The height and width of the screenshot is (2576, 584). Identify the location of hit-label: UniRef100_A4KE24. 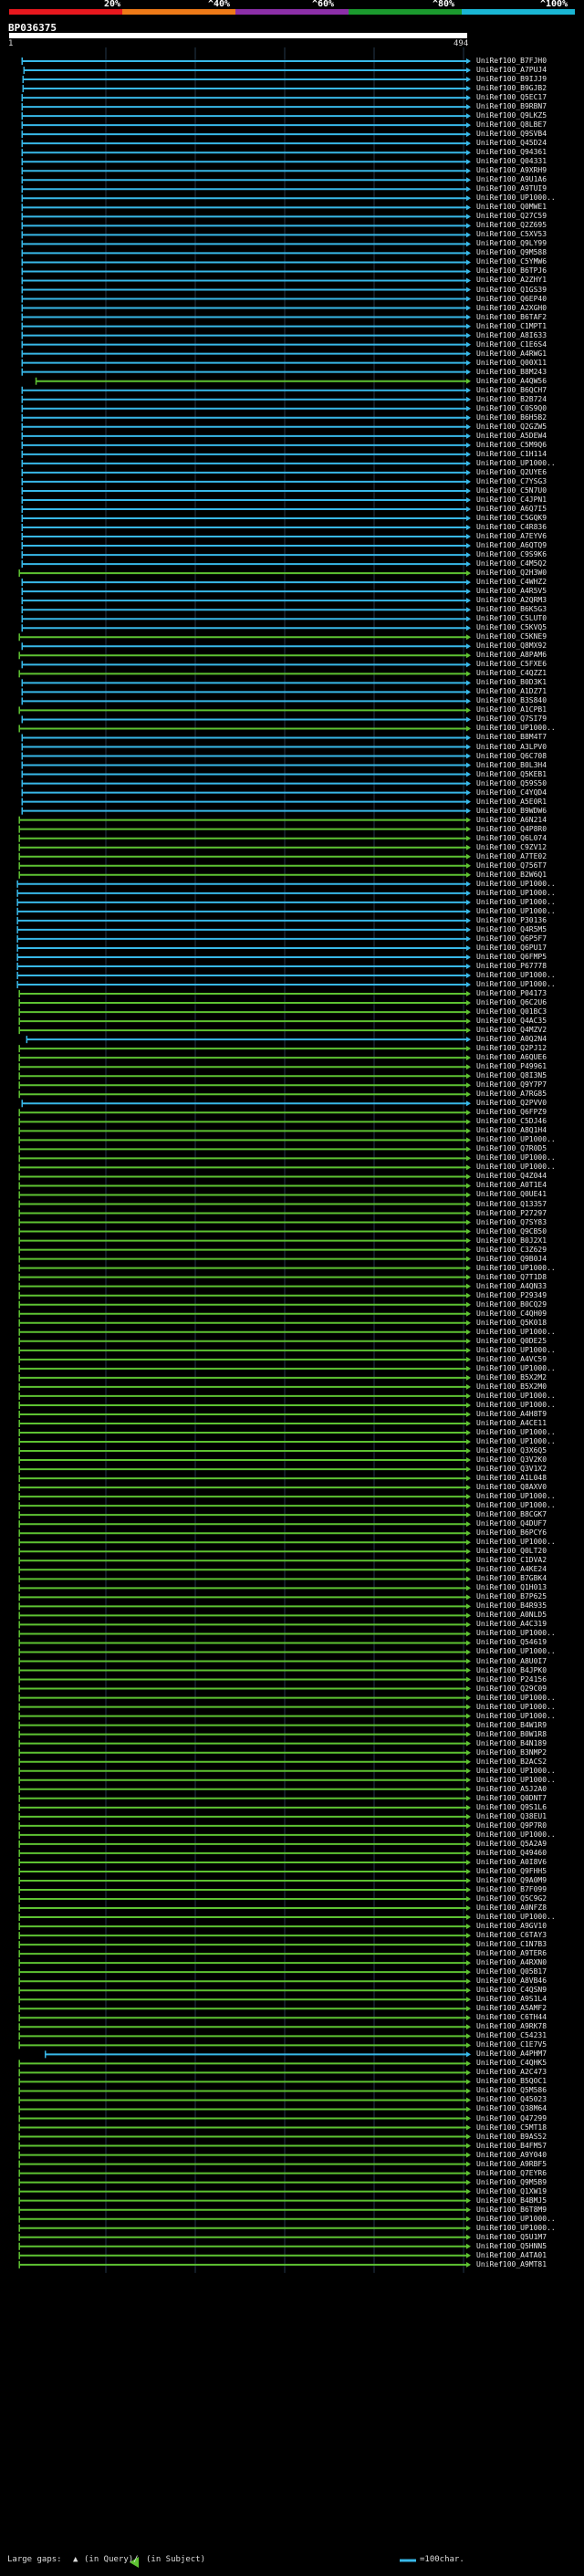
(511, 1569).